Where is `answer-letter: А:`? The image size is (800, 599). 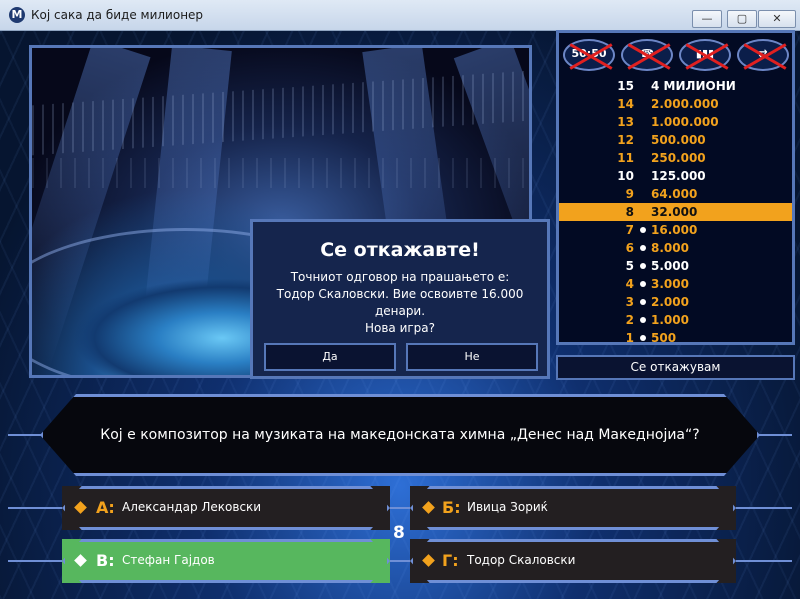 answer-letter: А: is located at coordinates (105, 507).